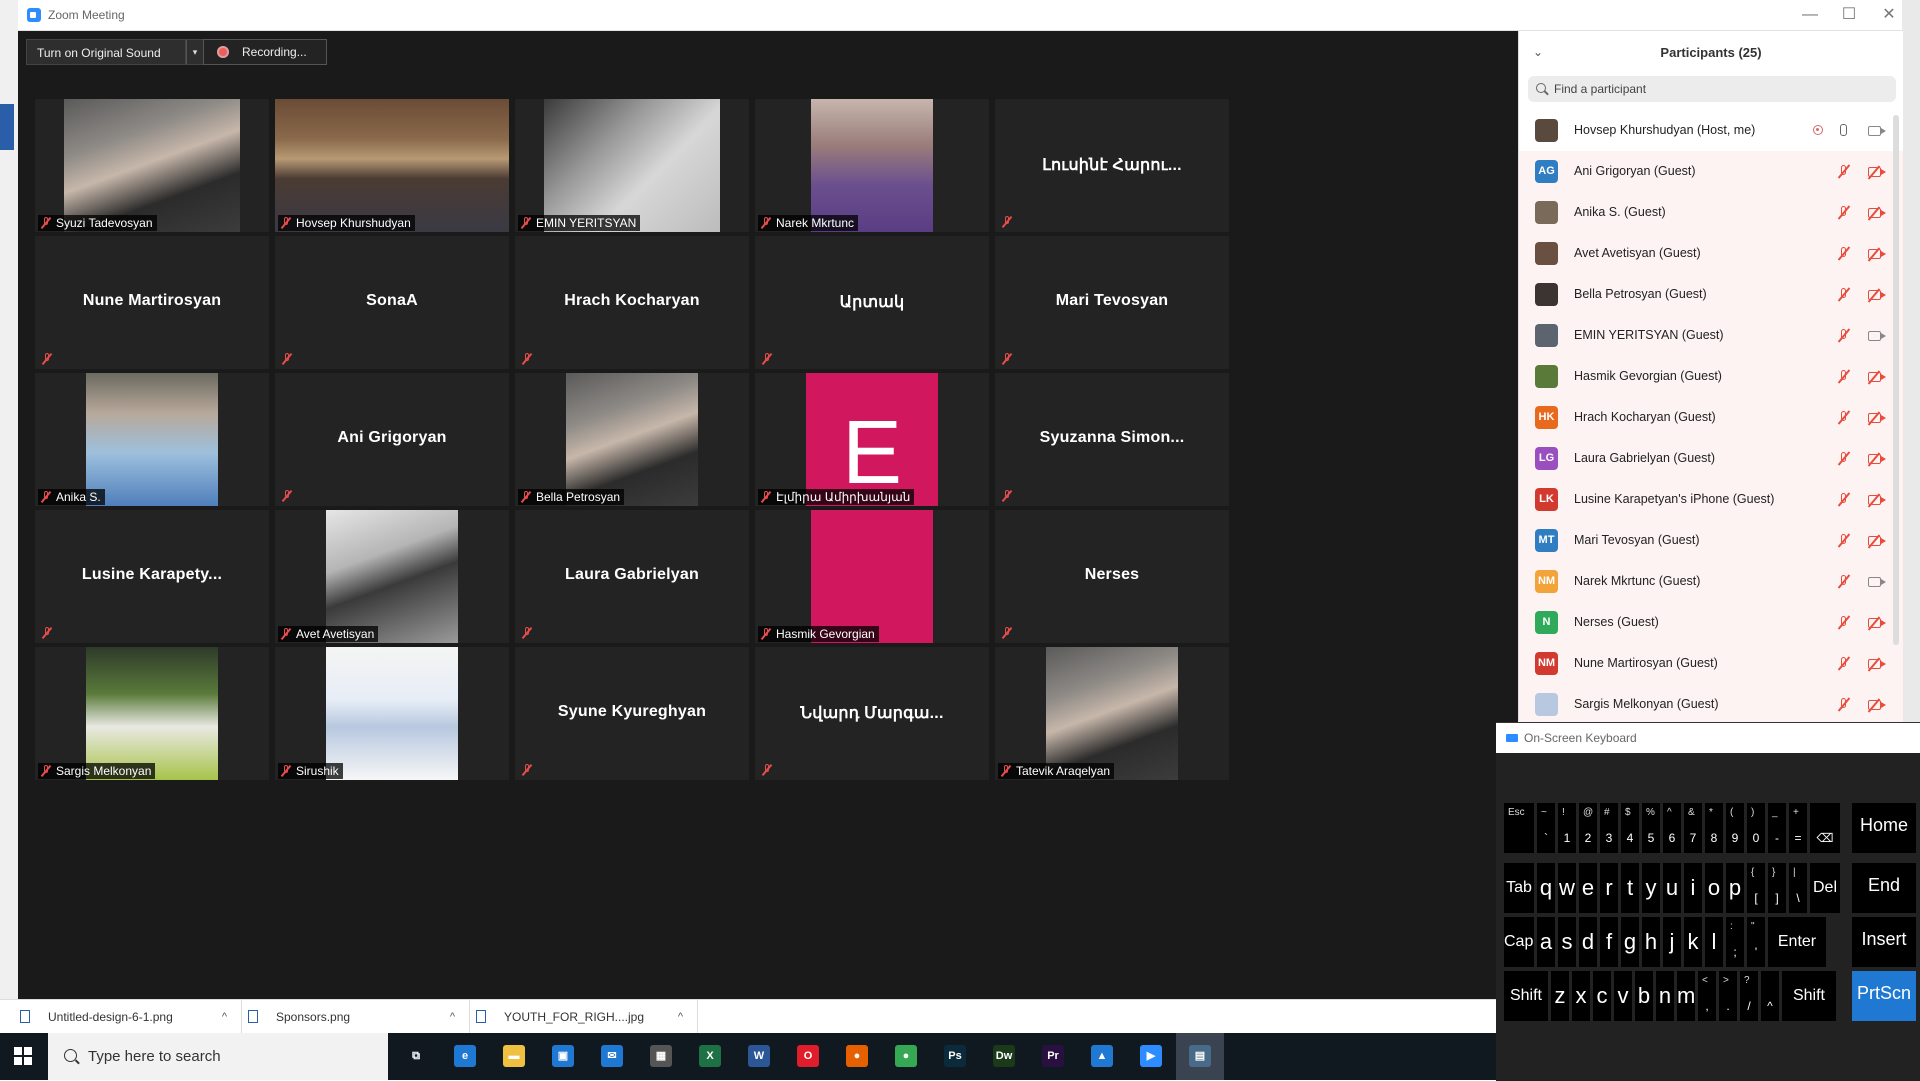 This screenshot has height=1081, width=1920. I want to click on file-explorer-icon: ▬, so click(514, 1056).